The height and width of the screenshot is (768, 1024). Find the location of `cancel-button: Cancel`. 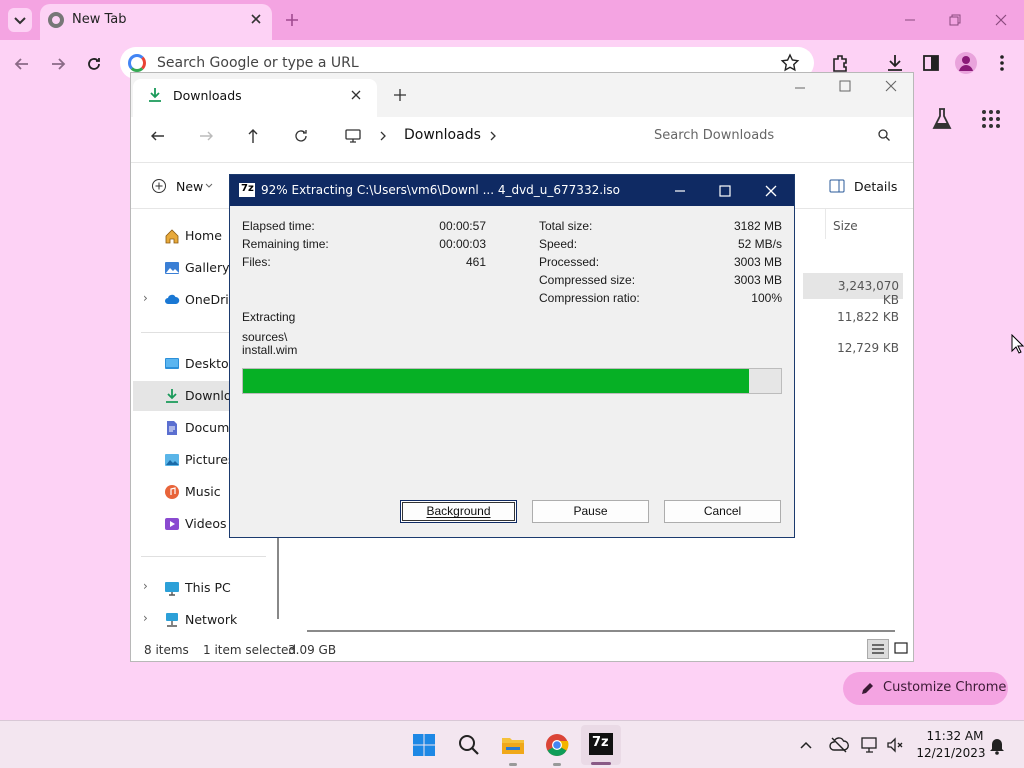

cancel-button: Cancel is located at coordinates (722, 511).